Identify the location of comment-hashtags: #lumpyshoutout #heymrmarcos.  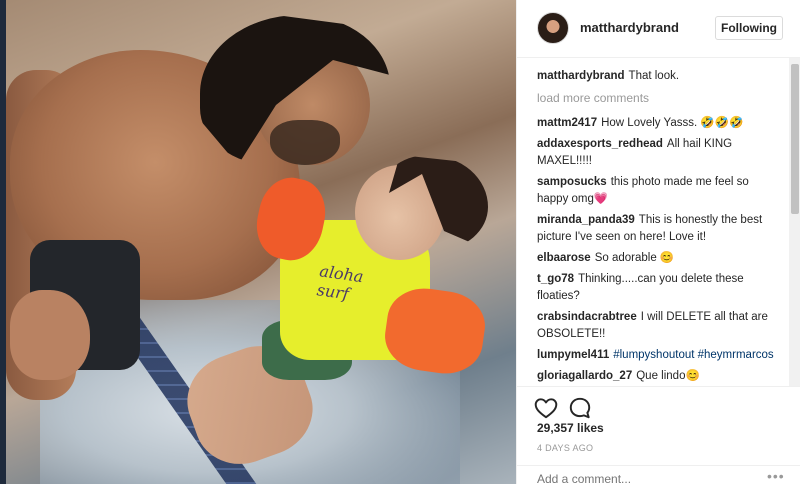
(693, 355).